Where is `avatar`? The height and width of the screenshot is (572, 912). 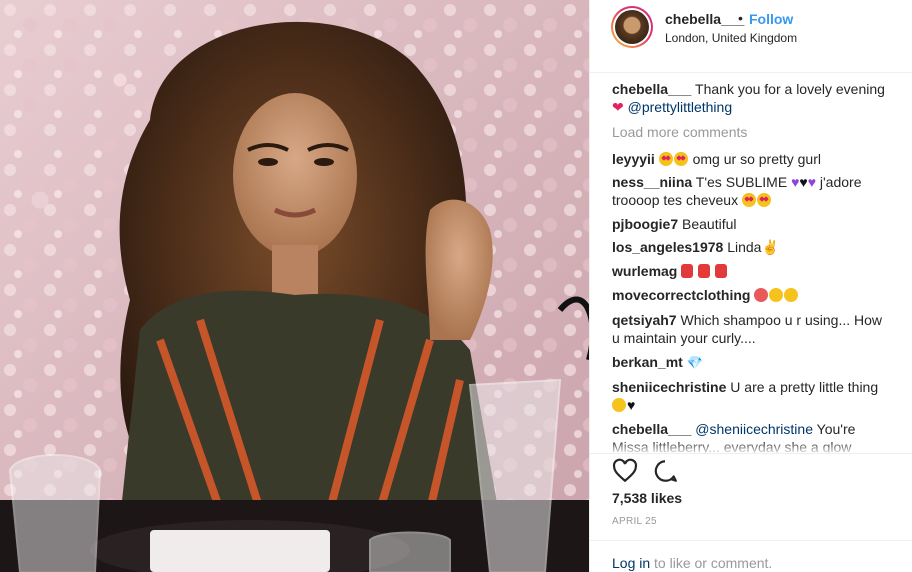 avatar is located at coordinates (632, 27).